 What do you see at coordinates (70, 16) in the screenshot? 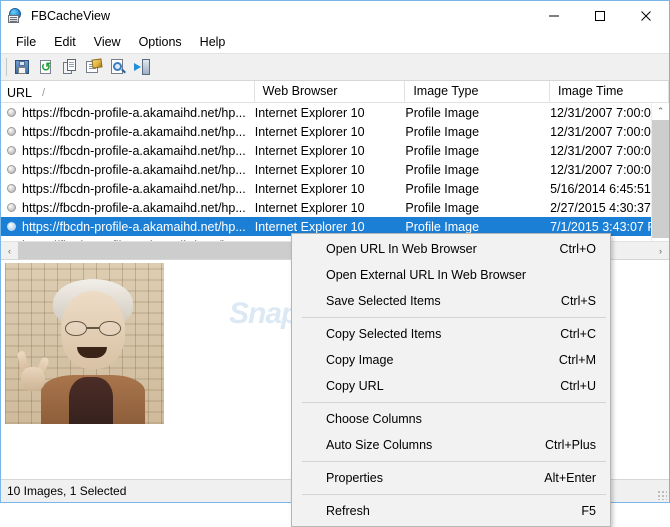
I see `window-title: FBCacheView` at bounding box center [70, 16].